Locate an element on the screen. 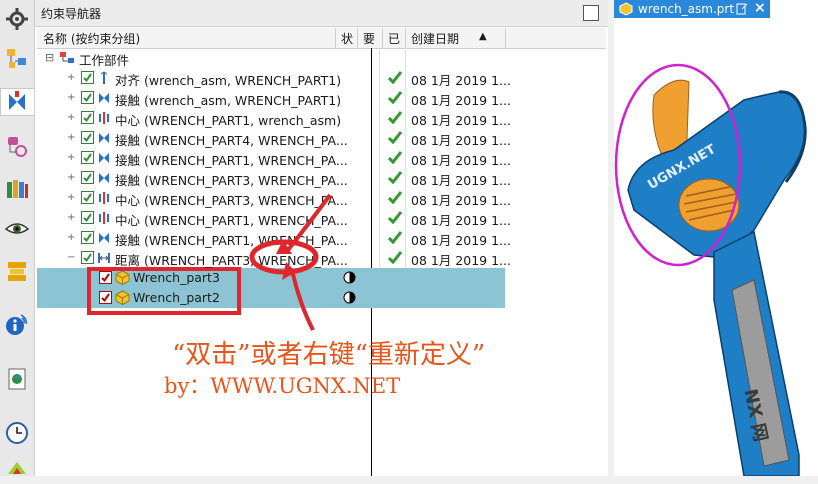 This screenshot has height=484, width=818. annotation-credit: by：WWW.UGNX.NET is located at coordinates (282, 386).